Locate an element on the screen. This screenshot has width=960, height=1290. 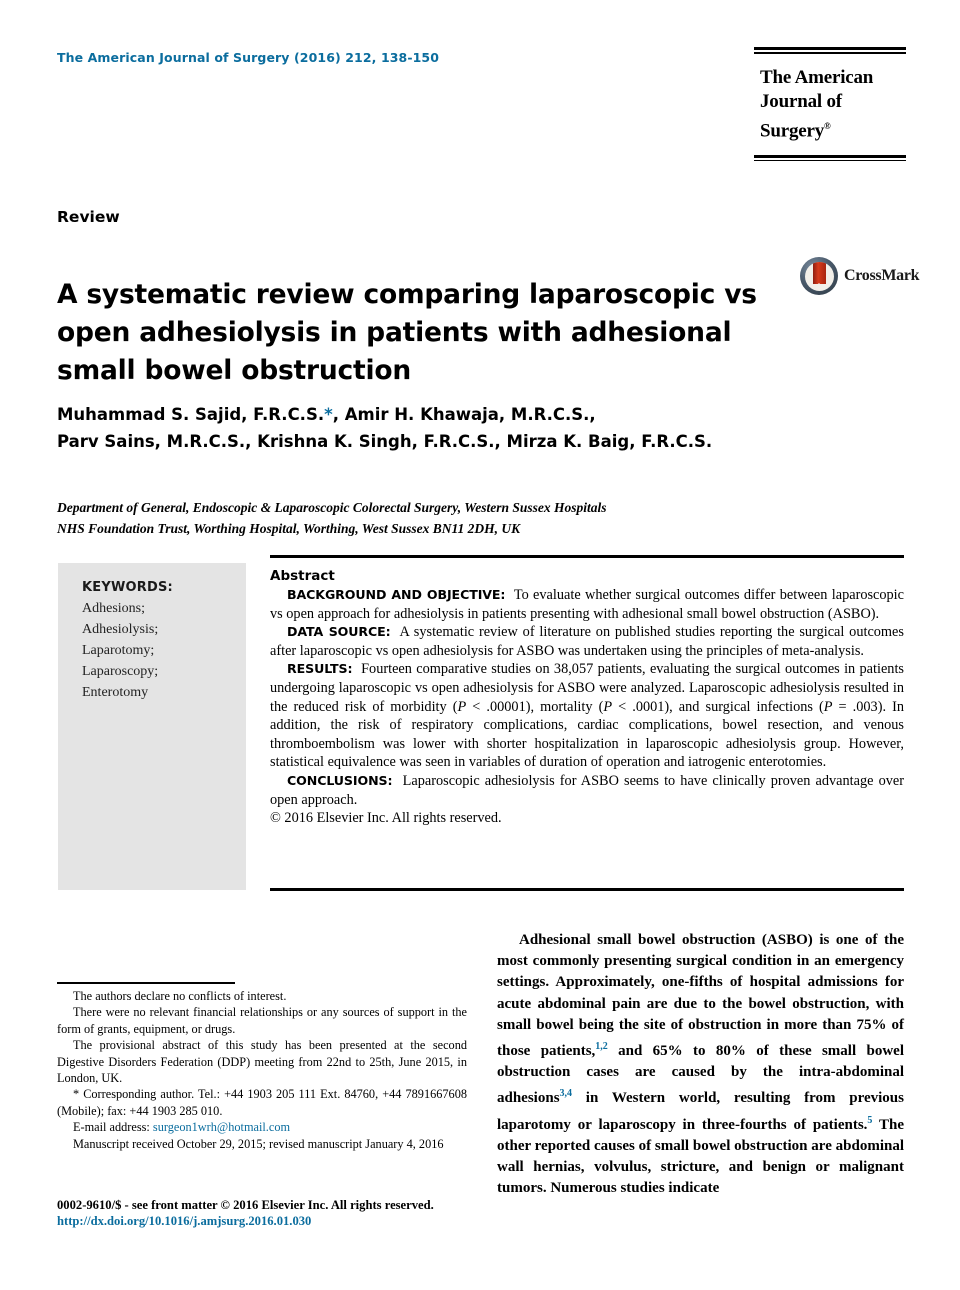
masthead-rule-bottom-group is located at coordinates (830, 158).